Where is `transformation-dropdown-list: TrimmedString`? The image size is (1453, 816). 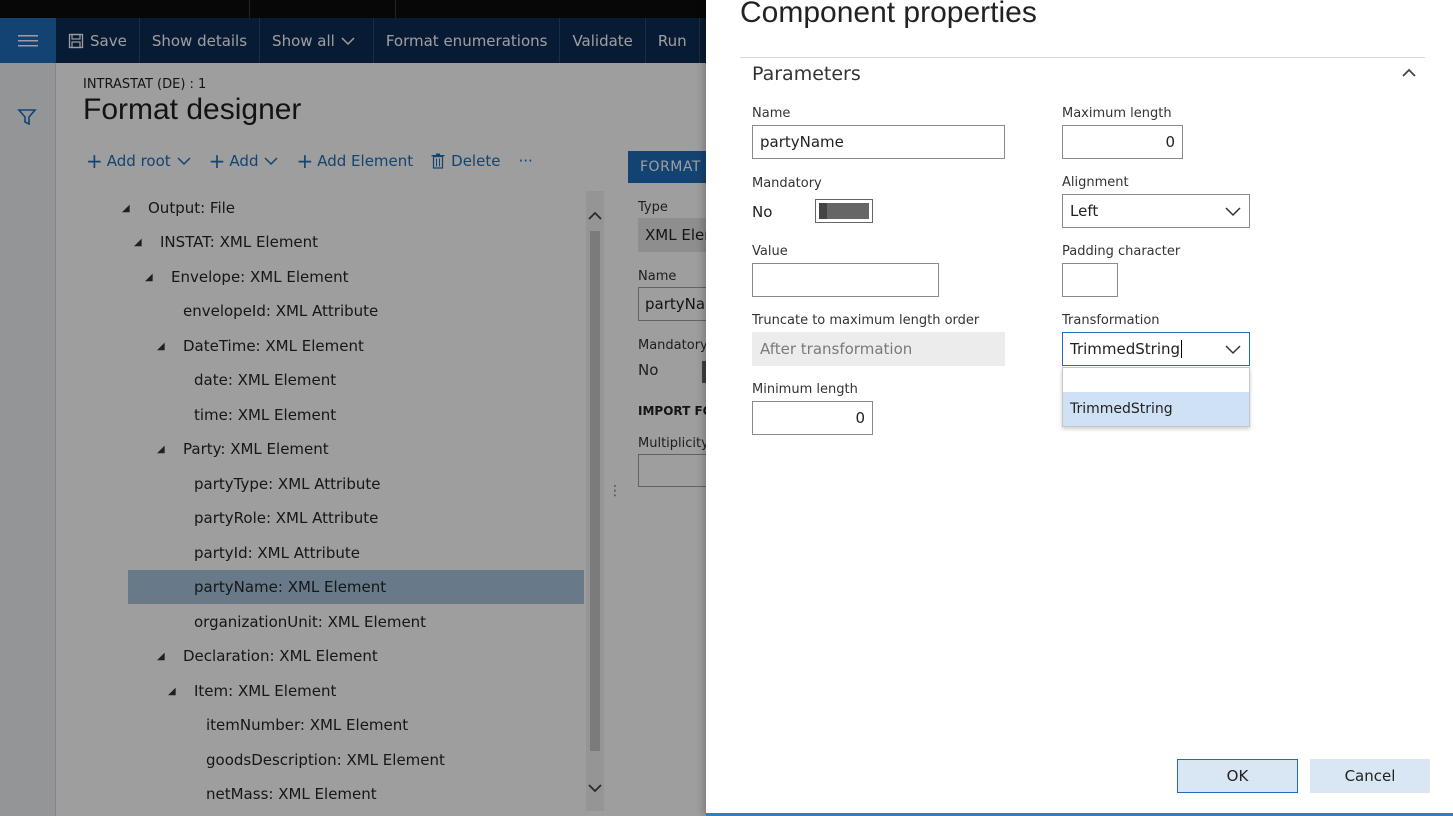 transformation-dropdown-list: TrimmedString is located at coordinates (1156, 397).